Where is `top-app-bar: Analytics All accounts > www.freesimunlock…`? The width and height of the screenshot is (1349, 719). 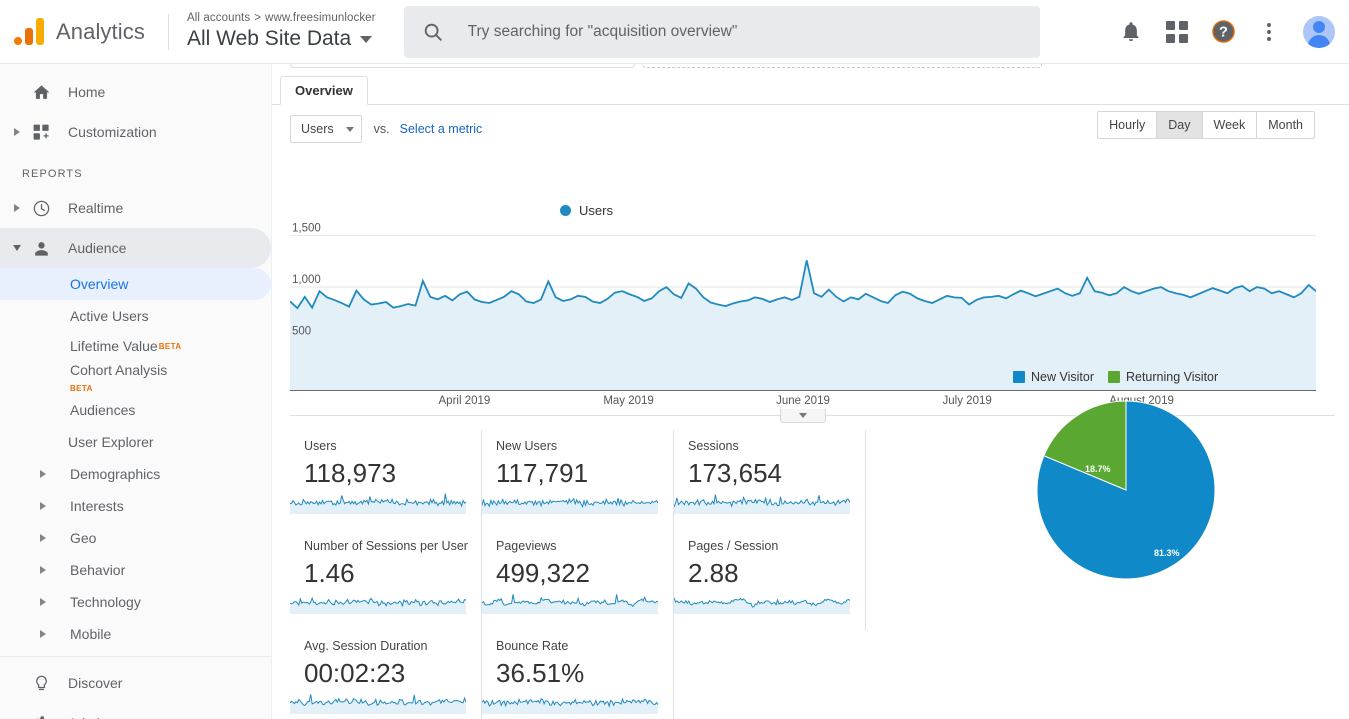
top-app-bar: Analytics All accounts > www.freesimunlock… is located at coordinates (674, 32).